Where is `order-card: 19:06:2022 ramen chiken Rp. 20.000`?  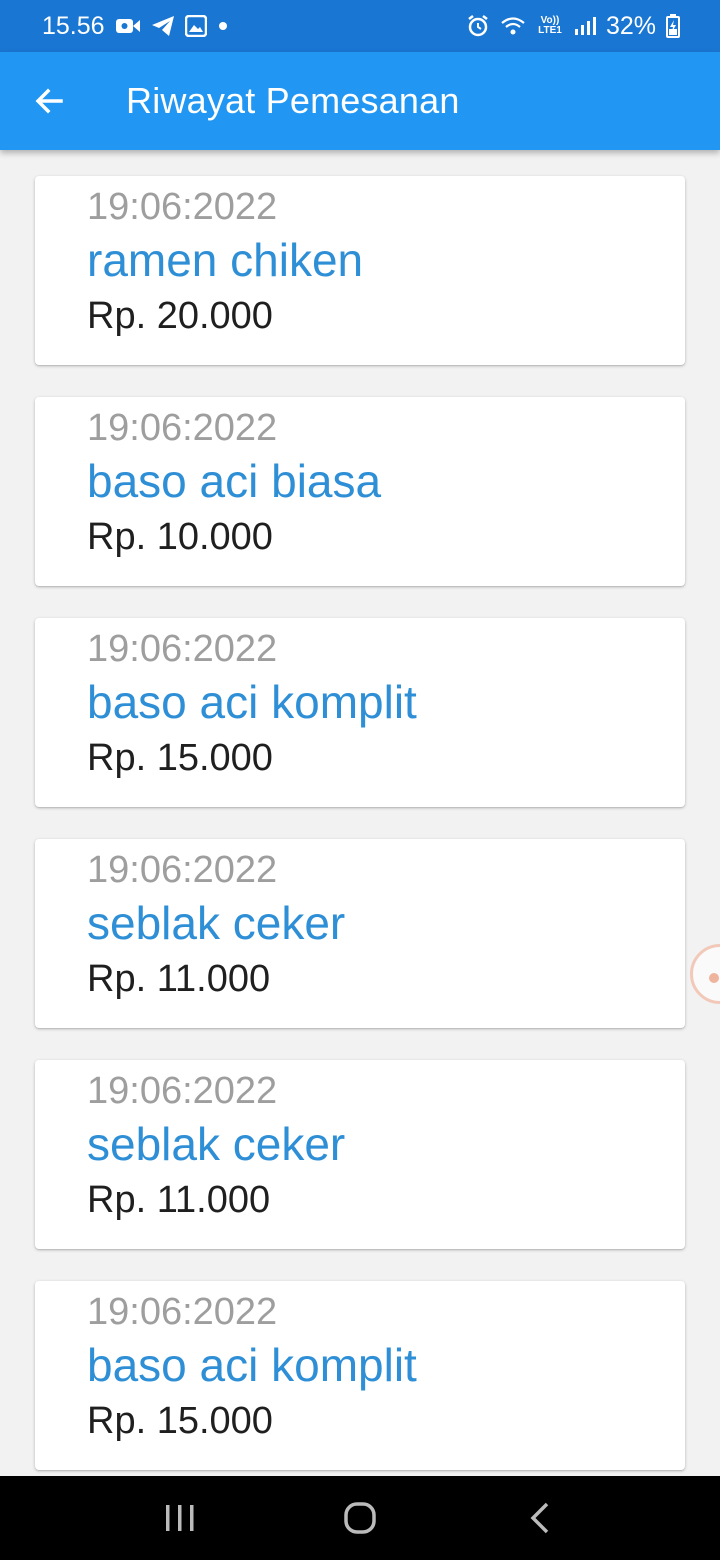 order-card: 19:06:2022 ramen chiken Rp. 20.000 is located at coordinates (360, 270).